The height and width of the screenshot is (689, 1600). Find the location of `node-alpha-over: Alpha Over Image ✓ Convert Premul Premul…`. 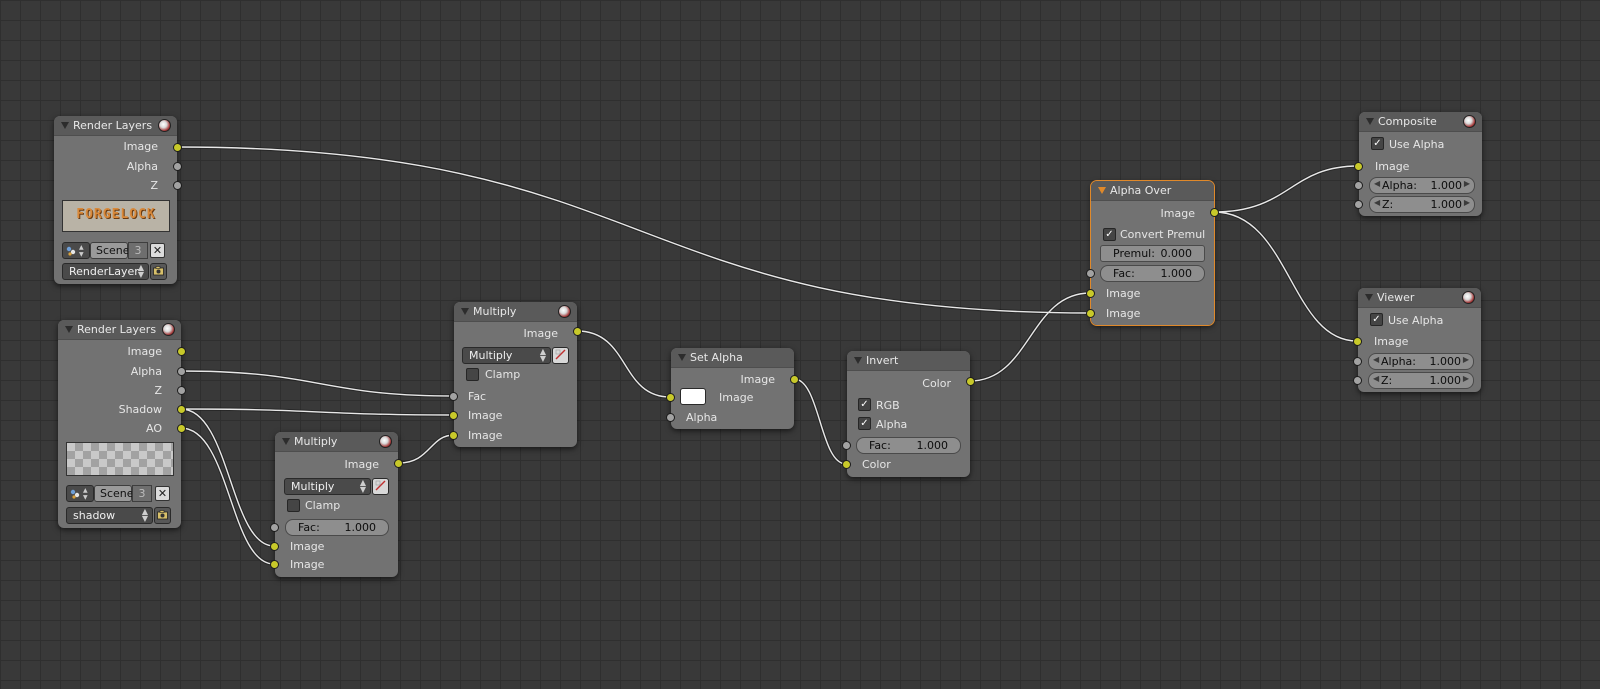

node-alpha-over: Alpha Over Image ✓ Convert Premul Premul… is located at coordinates (1152, 253).